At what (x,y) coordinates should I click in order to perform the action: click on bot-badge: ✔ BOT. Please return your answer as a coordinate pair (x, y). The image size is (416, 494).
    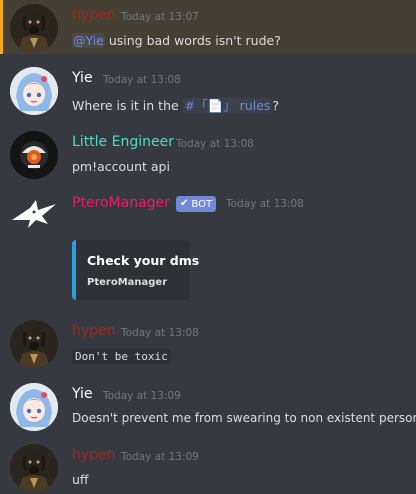
    Looking at the image, I should click on (196, 204).